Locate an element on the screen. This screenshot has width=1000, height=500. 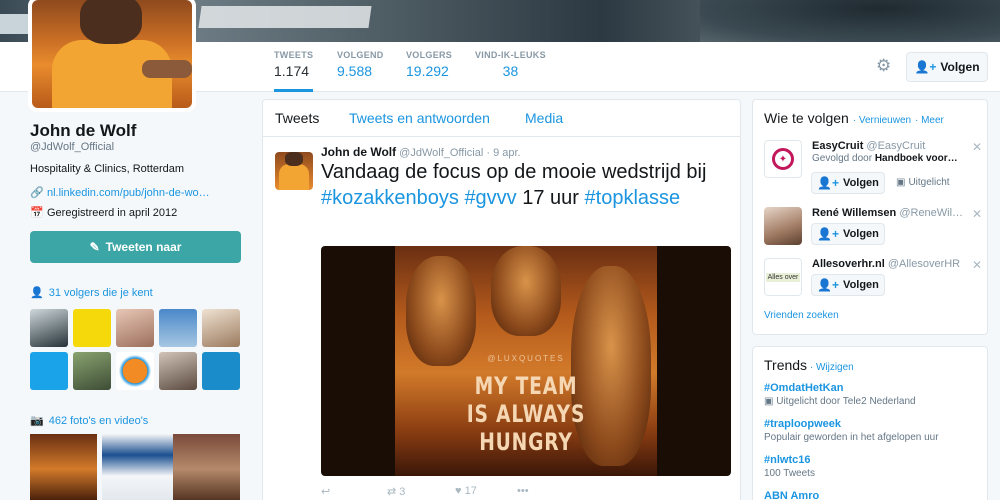
hashtag-link: #gvvv is located at coordinates (490, 198).